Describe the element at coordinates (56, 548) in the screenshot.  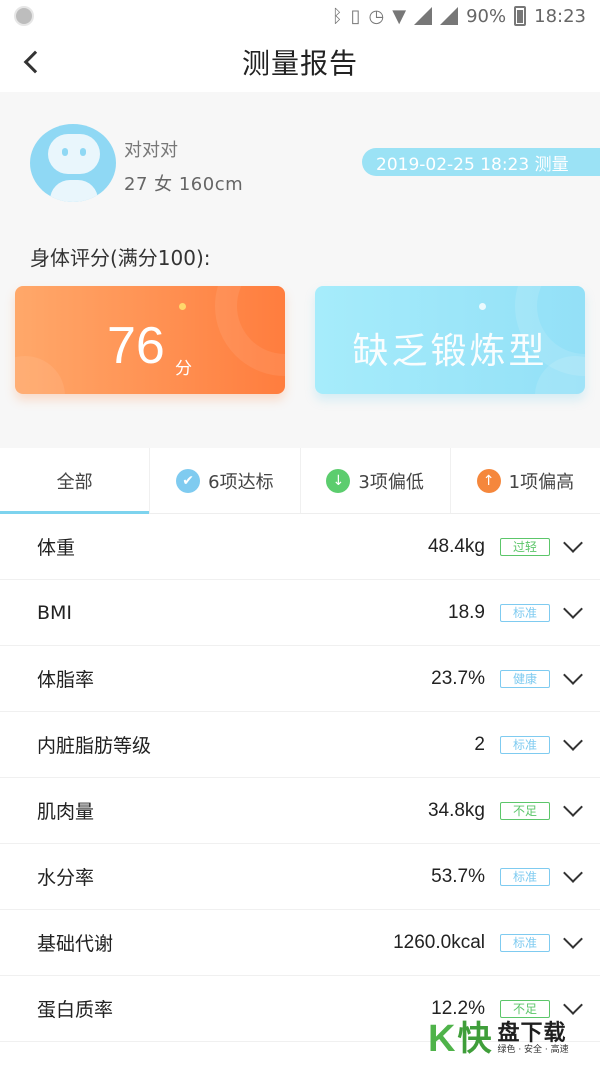
I see `metric-label: 体重` at that location.